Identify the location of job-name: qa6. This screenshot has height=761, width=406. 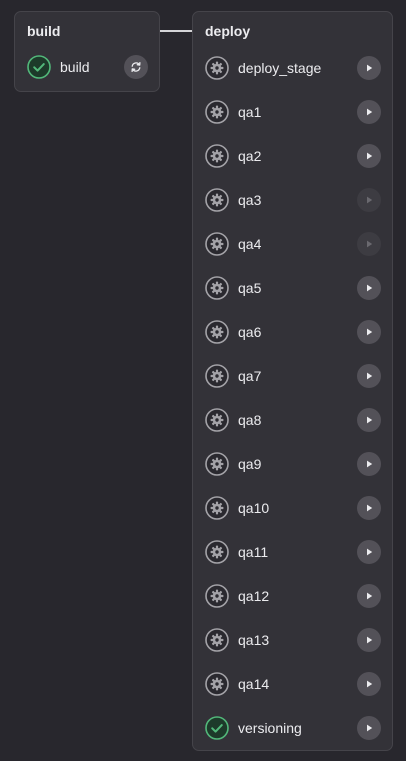
(250, 332).